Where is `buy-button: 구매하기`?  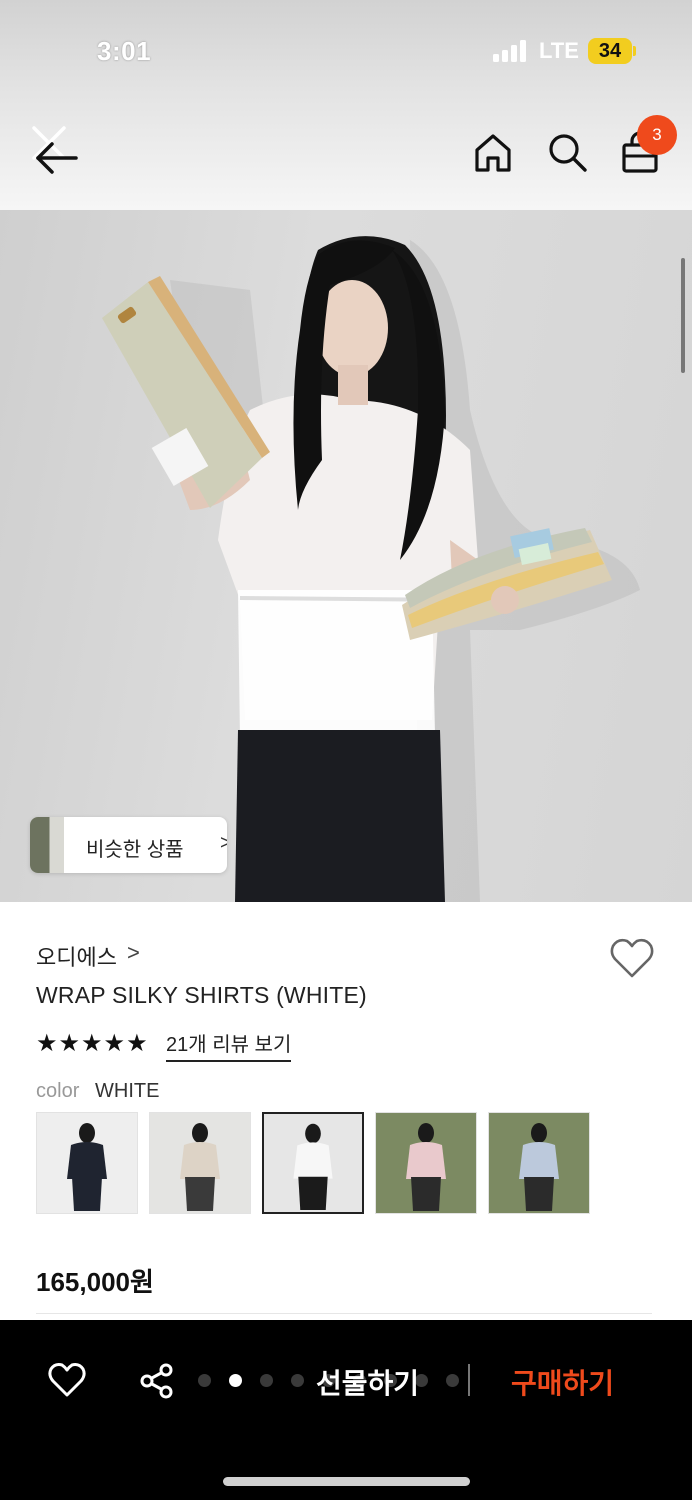 buy-button: 구매하기 is located at coordinates (562, 1382).